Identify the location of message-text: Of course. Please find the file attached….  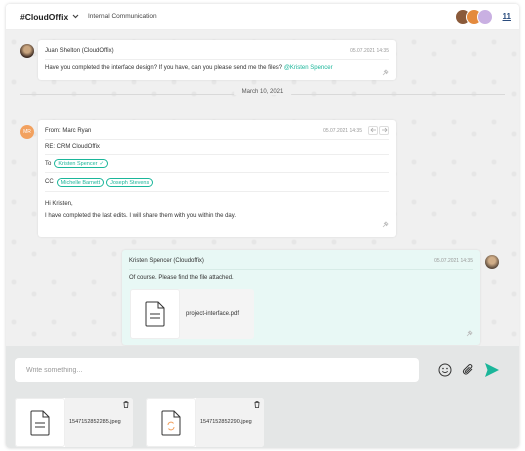
(181, 278).